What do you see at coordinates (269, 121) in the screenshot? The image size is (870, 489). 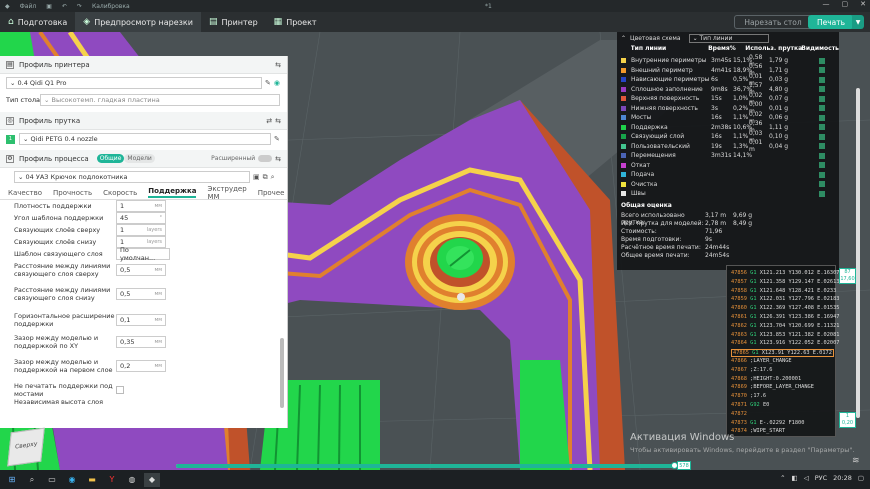 I see `sync-icon: ⇄` at bounding box center [269, 121].